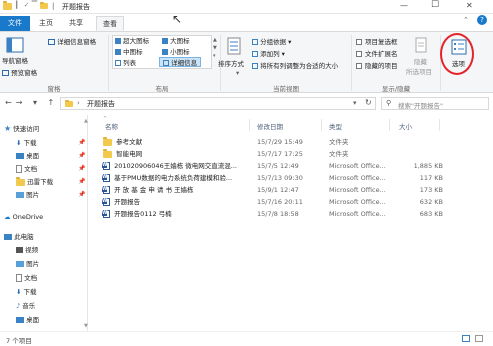 The width and height of the screenshot is (493, 346). I want to click on nav-pane-button: 导航窗格, so click(15, 61).